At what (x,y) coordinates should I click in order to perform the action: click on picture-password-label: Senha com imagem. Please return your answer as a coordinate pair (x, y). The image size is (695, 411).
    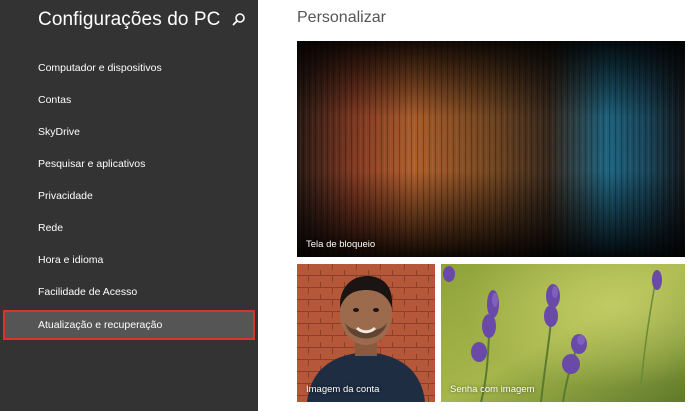
    Looking at the image, I should click on (492, 389).